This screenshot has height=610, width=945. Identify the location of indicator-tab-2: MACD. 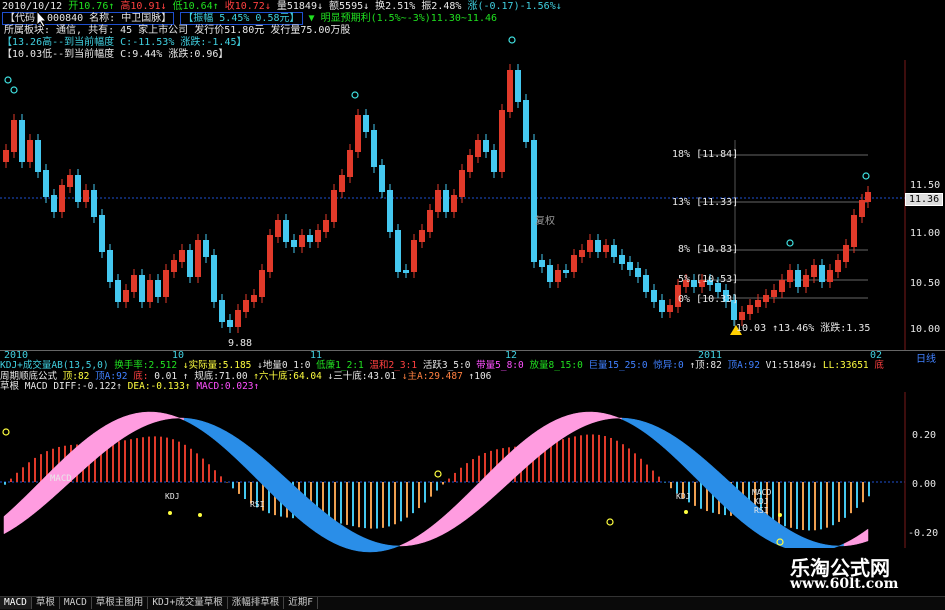
(76, 603).